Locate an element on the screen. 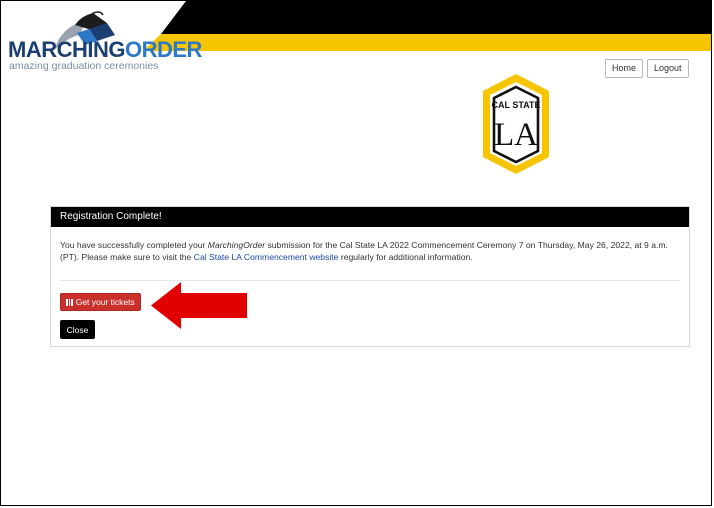 The height and width of the screenshot is (508, 714). get-tickets-button: Get your tickets is located at coordinates (100, 302).